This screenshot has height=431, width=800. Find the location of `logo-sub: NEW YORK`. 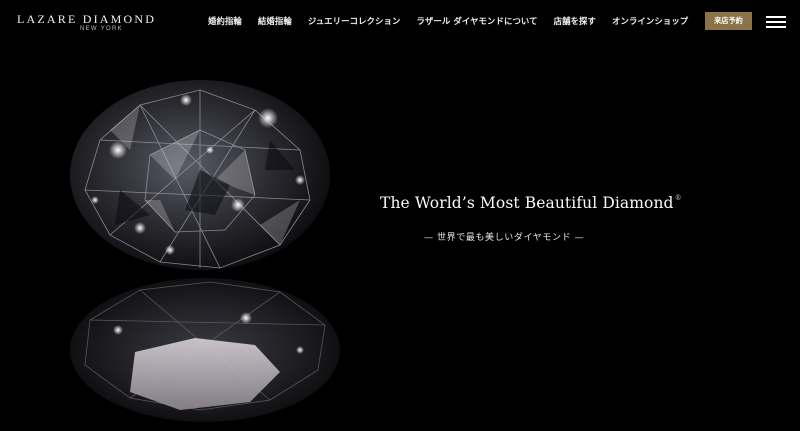

logo-sub: NEW YORK is located at coordinates (101, 29).